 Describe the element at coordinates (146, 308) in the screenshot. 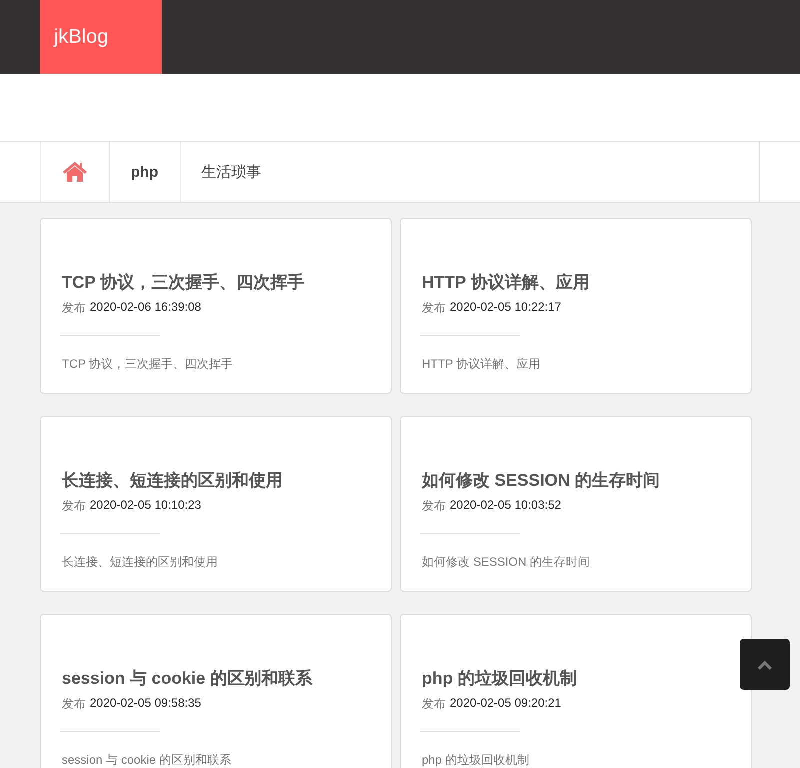

I see `post-date: 2020-02-06 16:39:08` at that location.